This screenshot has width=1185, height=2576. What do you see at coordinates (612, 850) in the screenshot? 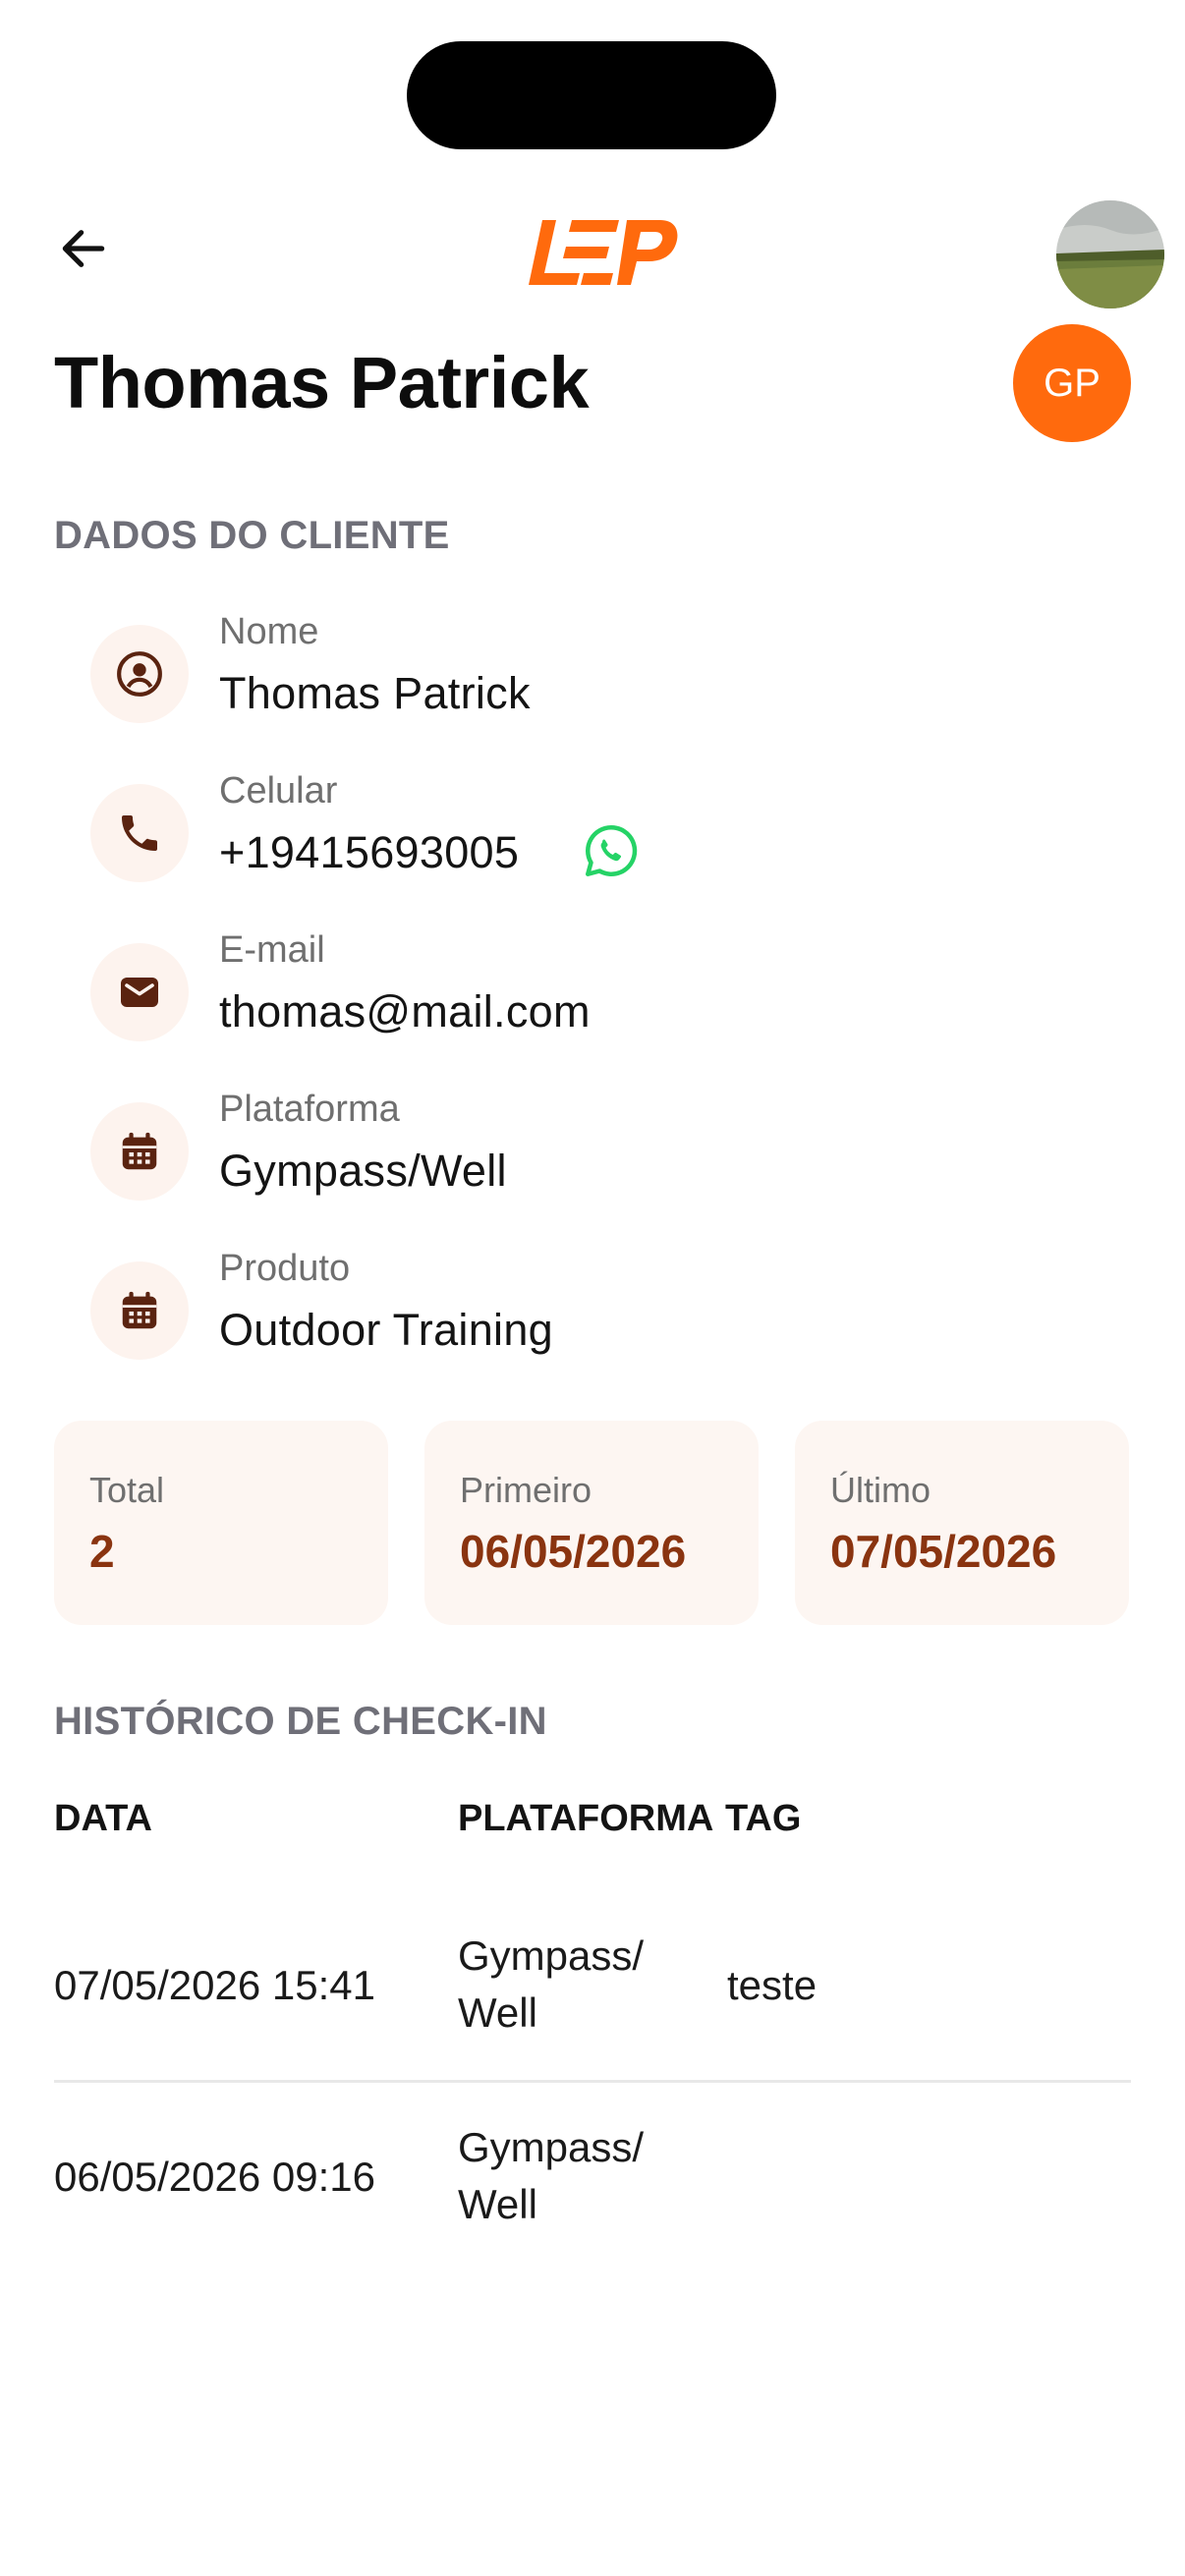
I see `whatsapp-icon` at bounding box center [612, 850].